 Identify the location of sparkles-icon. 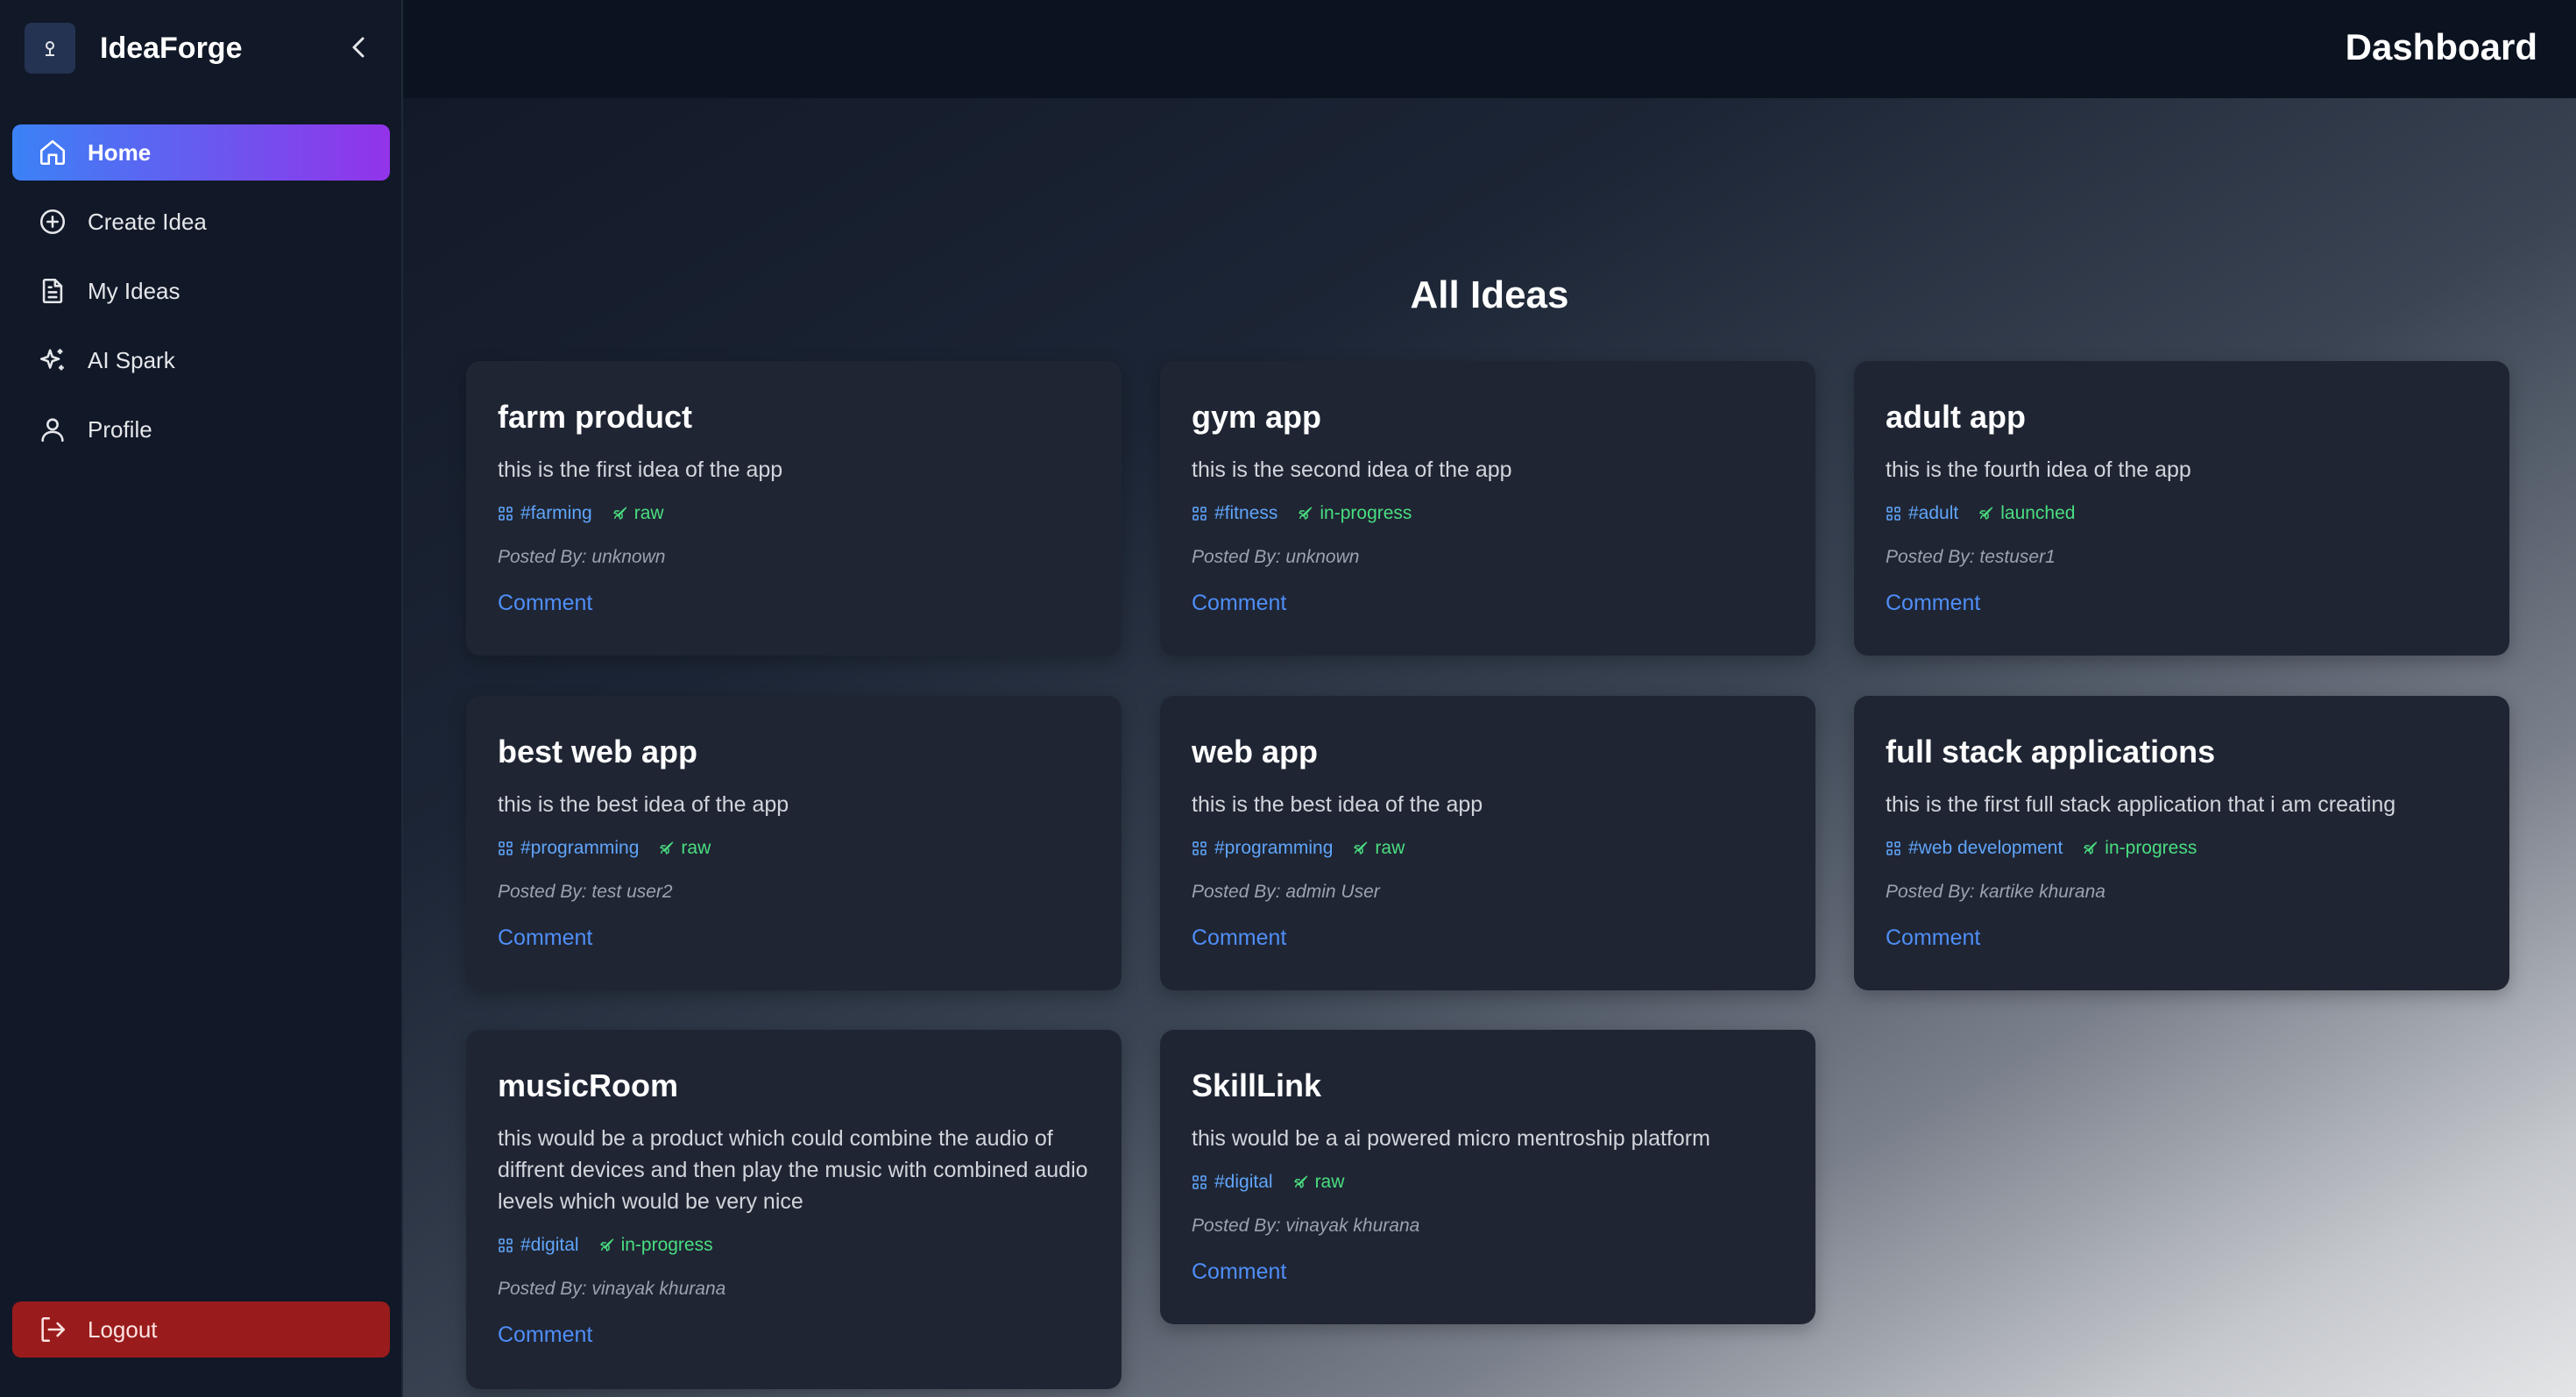
(52, 360).